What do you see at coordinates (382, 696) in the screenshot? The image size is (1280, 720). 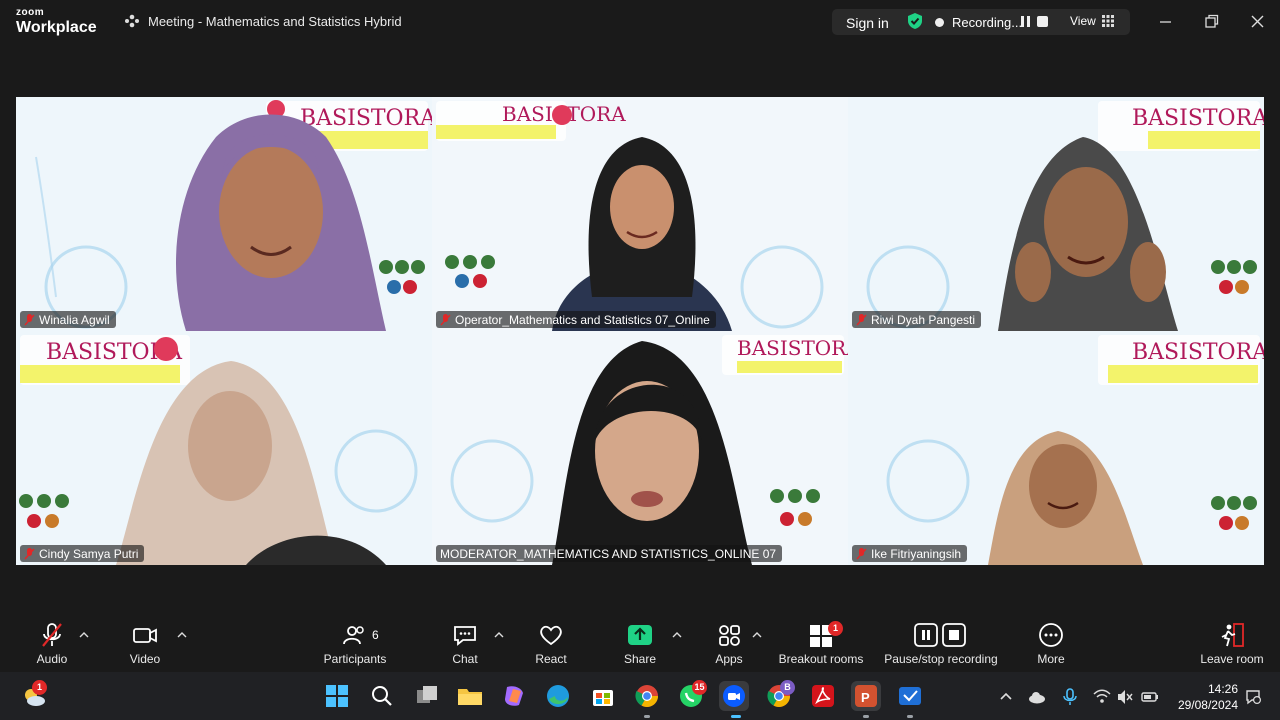 I see `search-icon` at bounding box center [382, 696].